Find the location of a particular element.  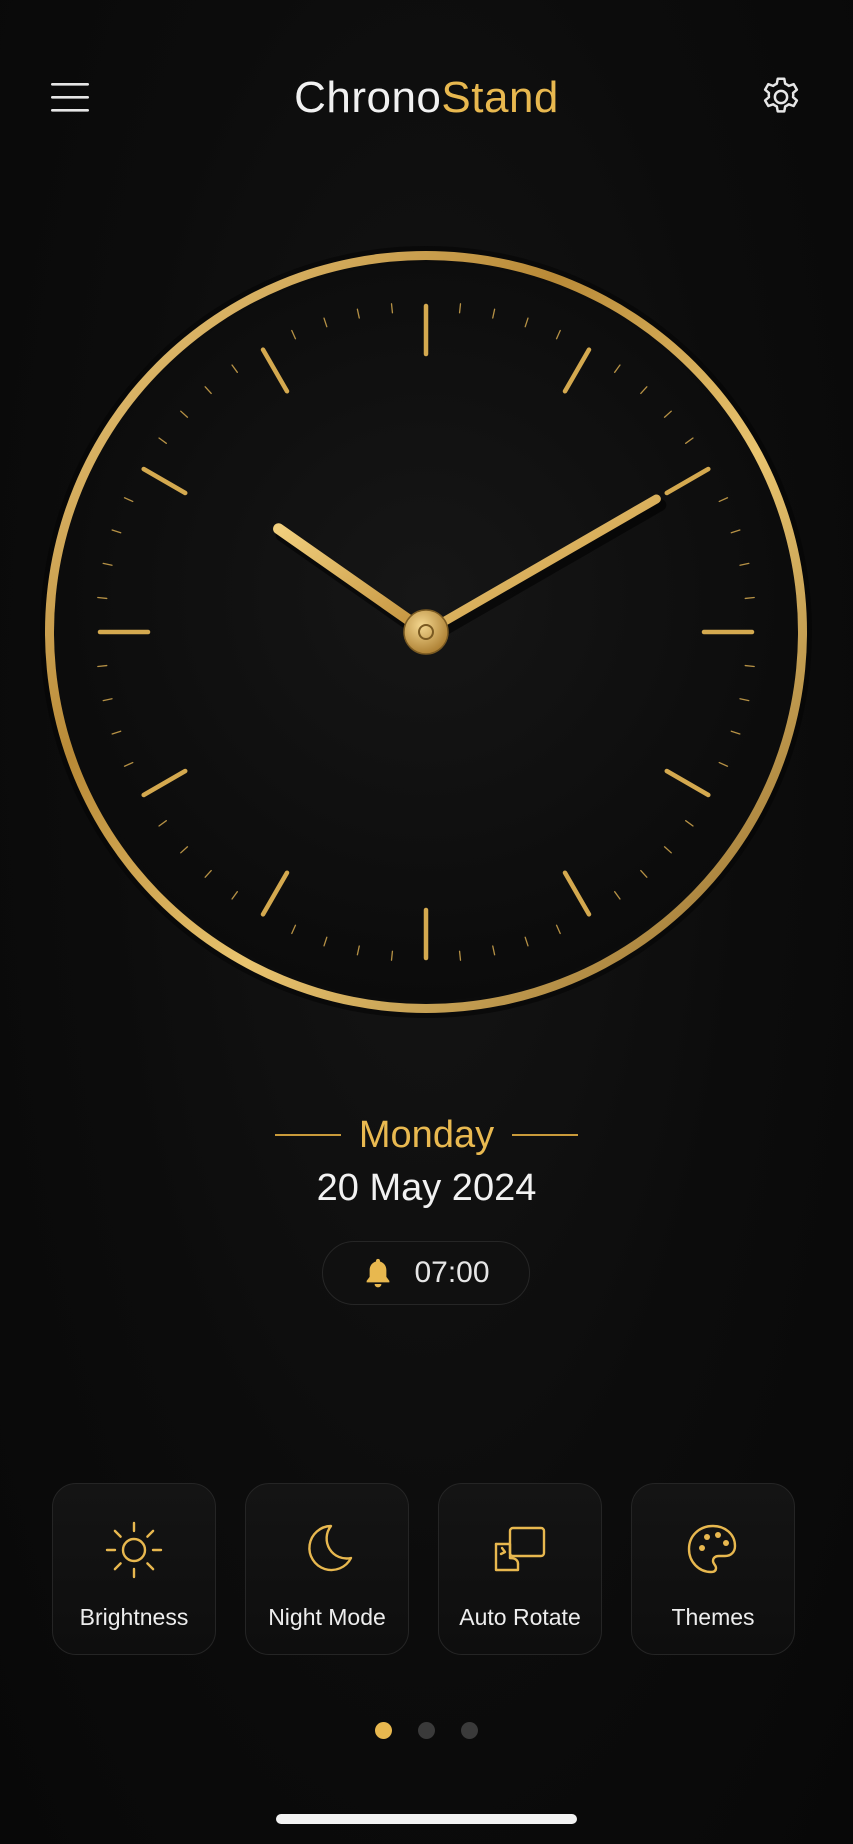

palette-icon is located at coordinates (712, 1549).